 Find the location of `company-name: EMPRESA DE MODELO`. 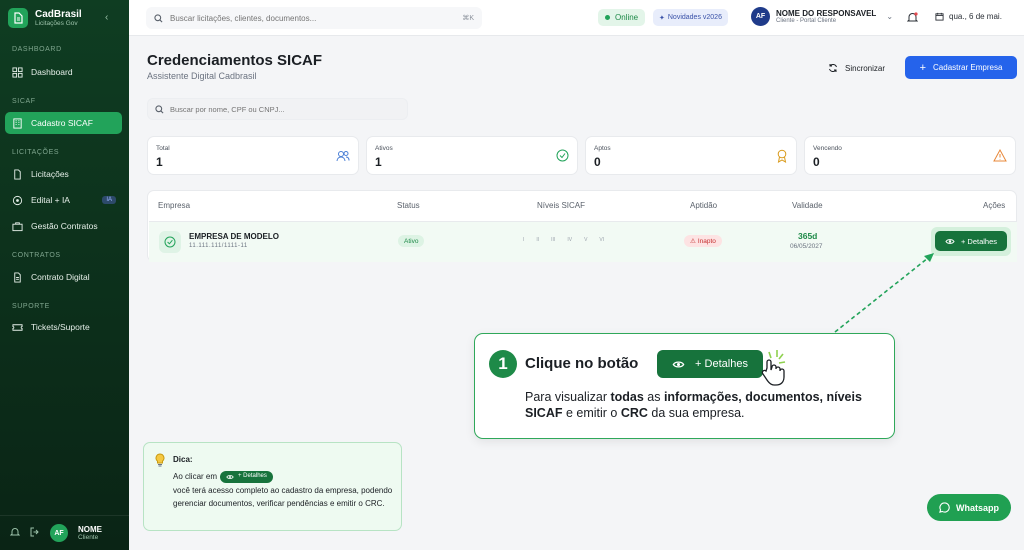

company-name: EMPRESA DE MODELO is located at coordinates (234, 236).